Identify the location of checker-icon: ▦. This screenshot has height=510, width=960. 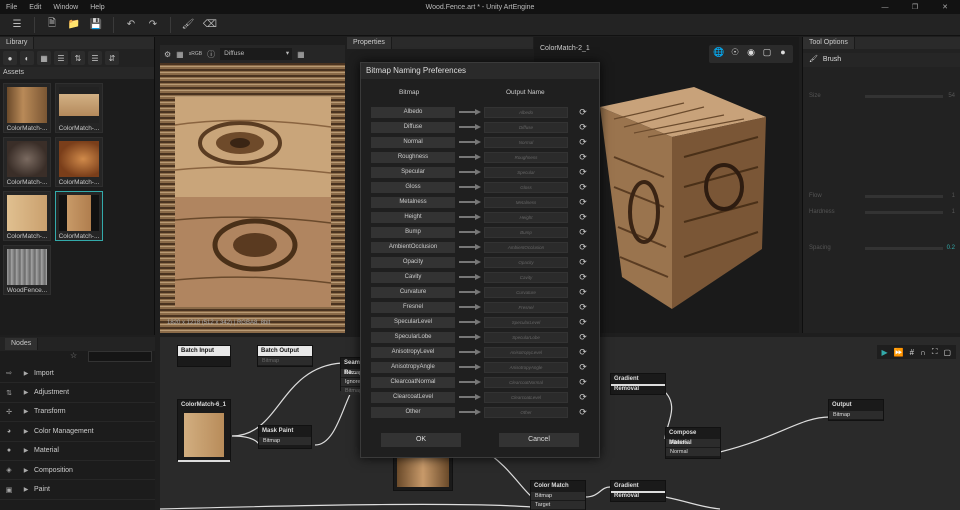
(44, 58).